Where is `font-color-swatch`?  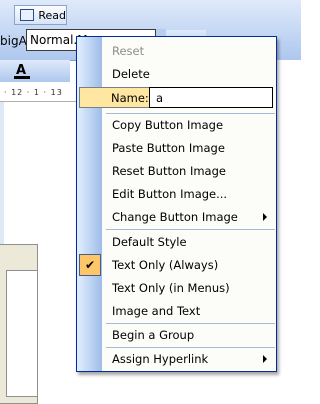 font-color-swatch is located at coordinates (22, 77).